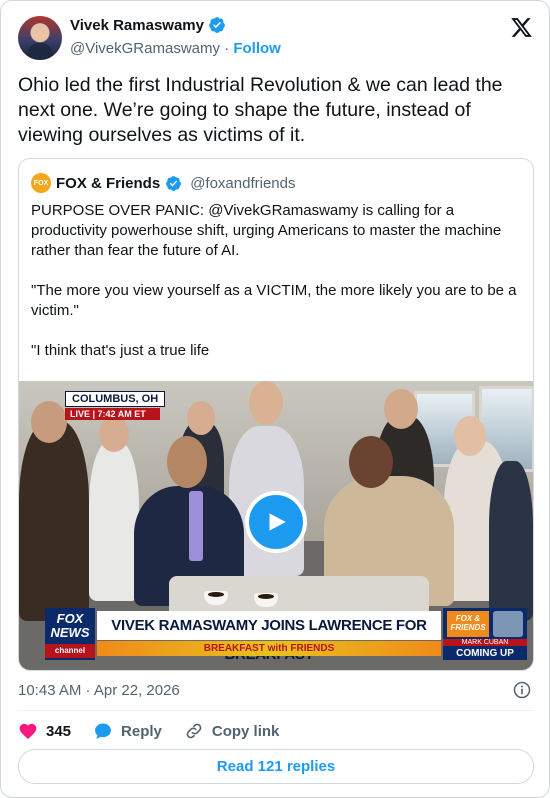  What do you see at coordinates (120, 350) in the screenshot?
I see `quoted-paragraph: "I think that's just a true life` at bounding box center [120, 350].